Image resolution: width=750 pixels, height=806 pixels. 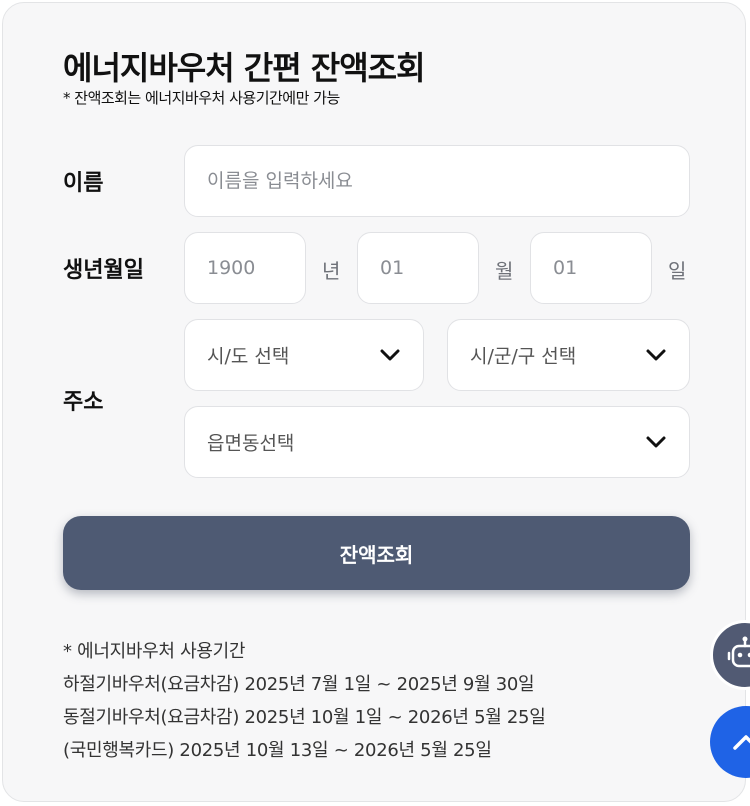 I want to click on day-unit: 일, so click(x=677, y=271).